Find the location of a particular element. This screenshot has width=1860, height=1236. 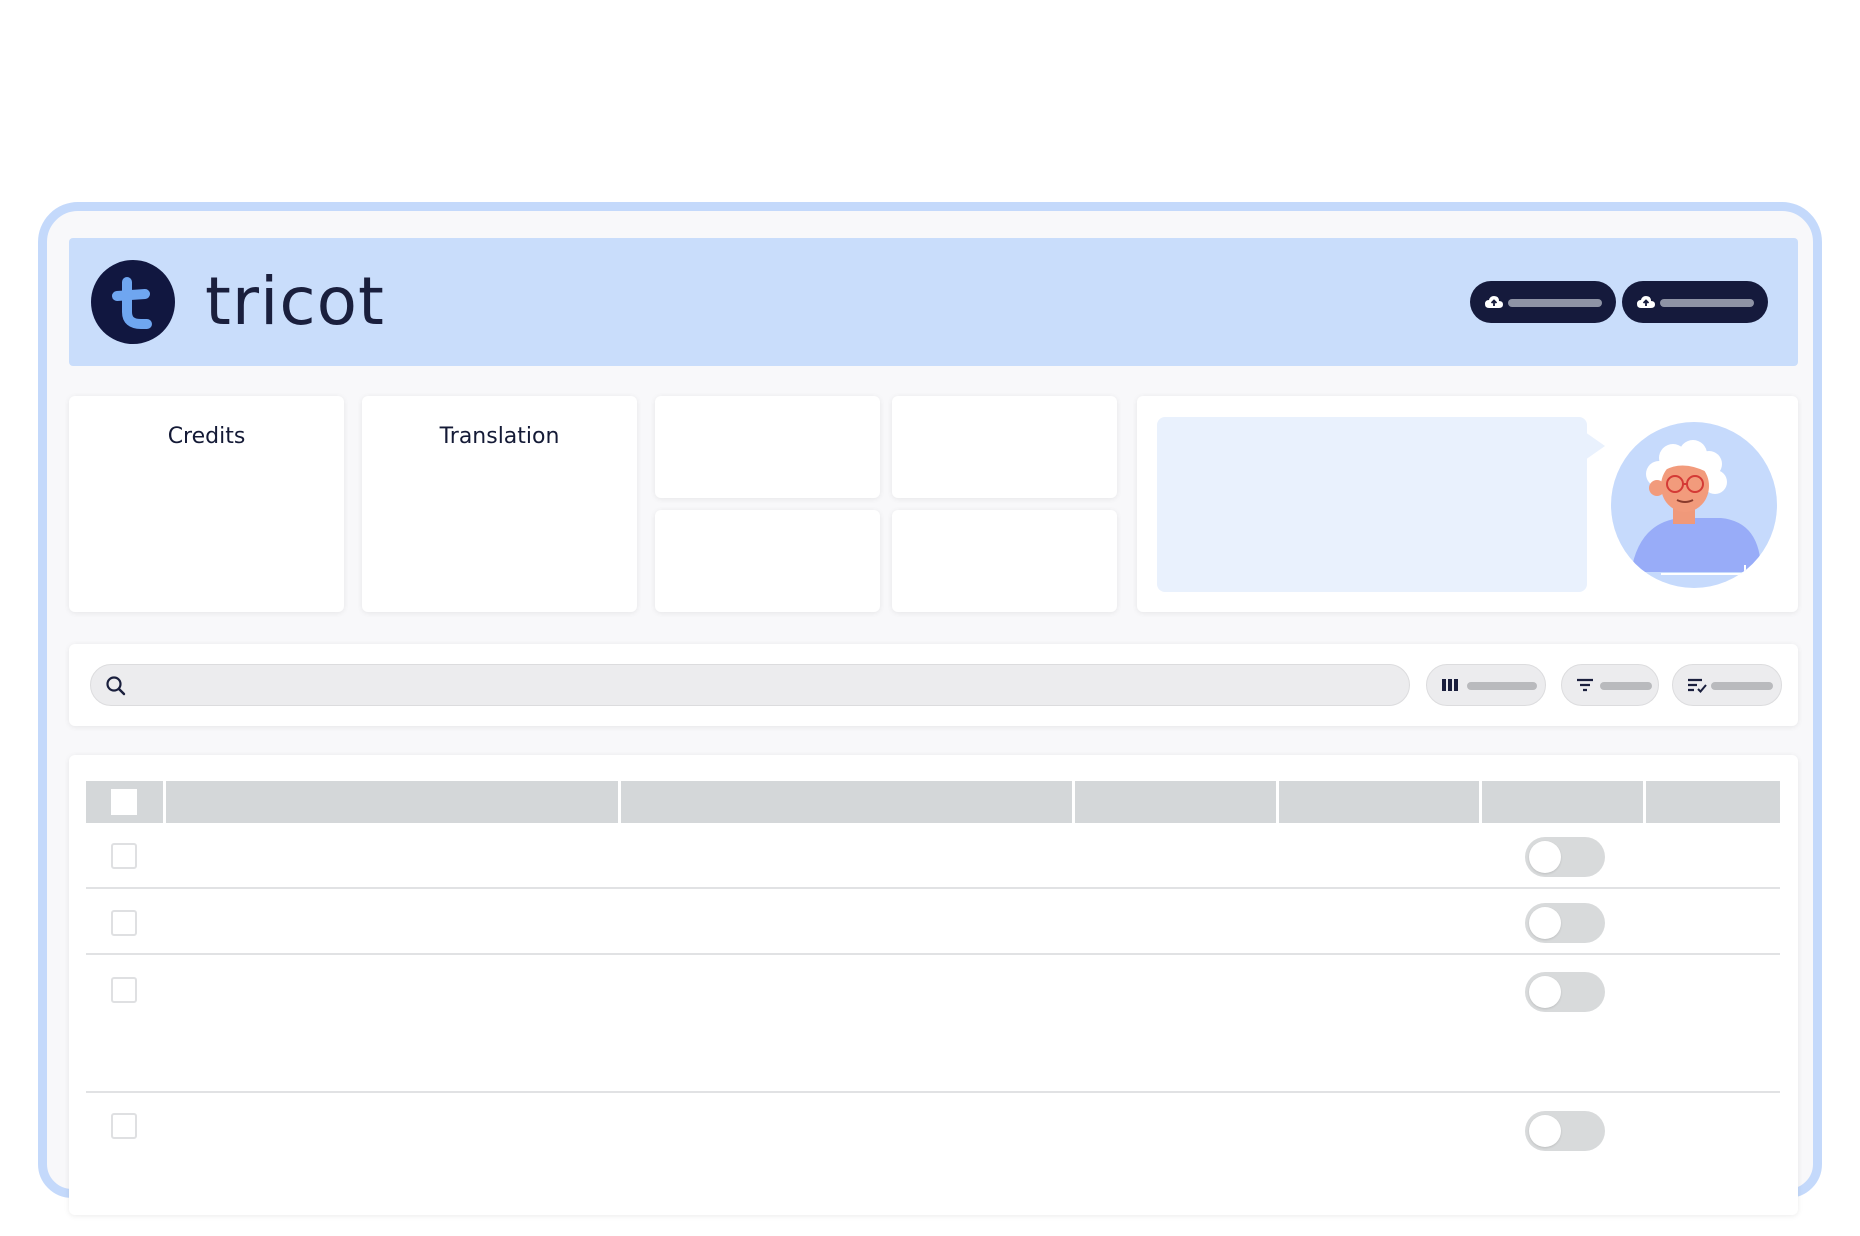

search-input is located at coordinates (750, 685).